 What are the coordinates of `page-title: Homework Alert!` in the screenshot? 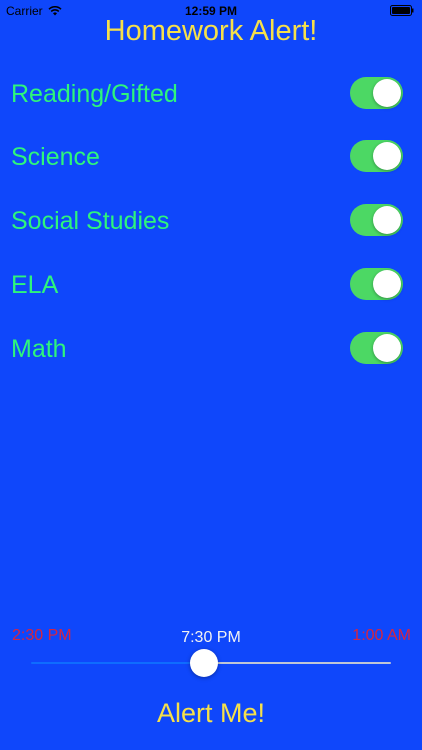 It's located at (211, 31).